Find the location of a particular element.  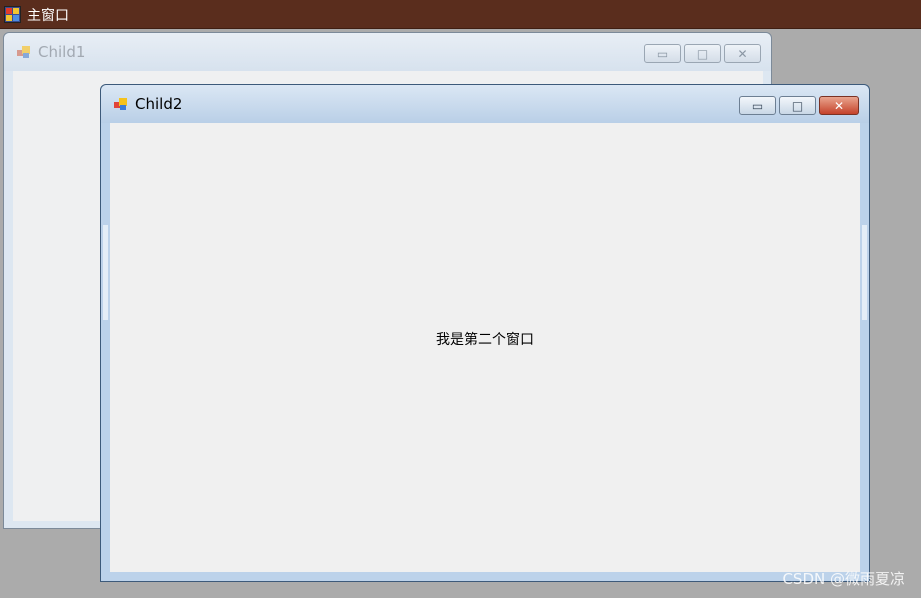

window-label: 我是第二个窗口 is located at coordinates (485, 340).